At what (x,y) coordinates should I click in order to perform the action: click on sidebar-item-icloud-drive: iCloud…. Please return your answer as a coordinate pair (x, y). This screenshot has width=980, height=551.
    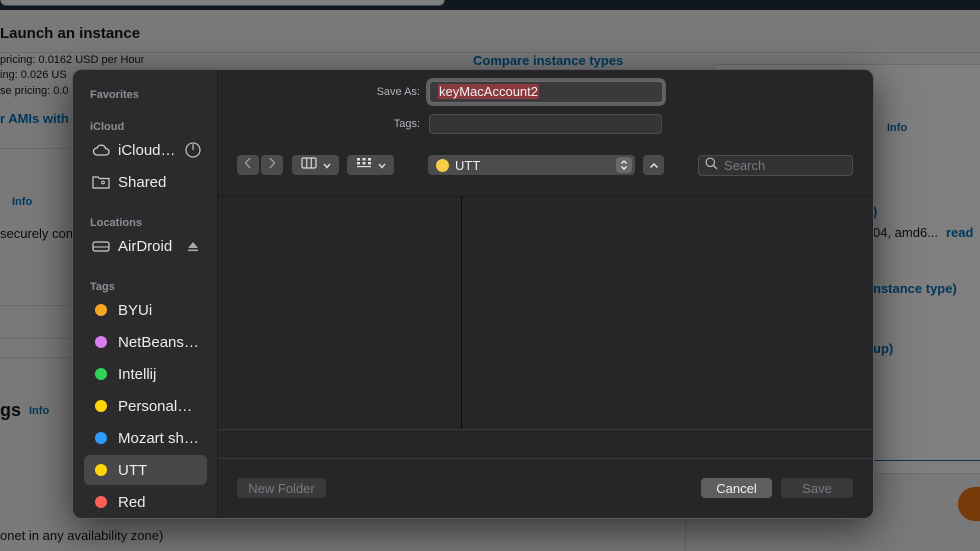
    Looking at the image, I should click on (145, 150).